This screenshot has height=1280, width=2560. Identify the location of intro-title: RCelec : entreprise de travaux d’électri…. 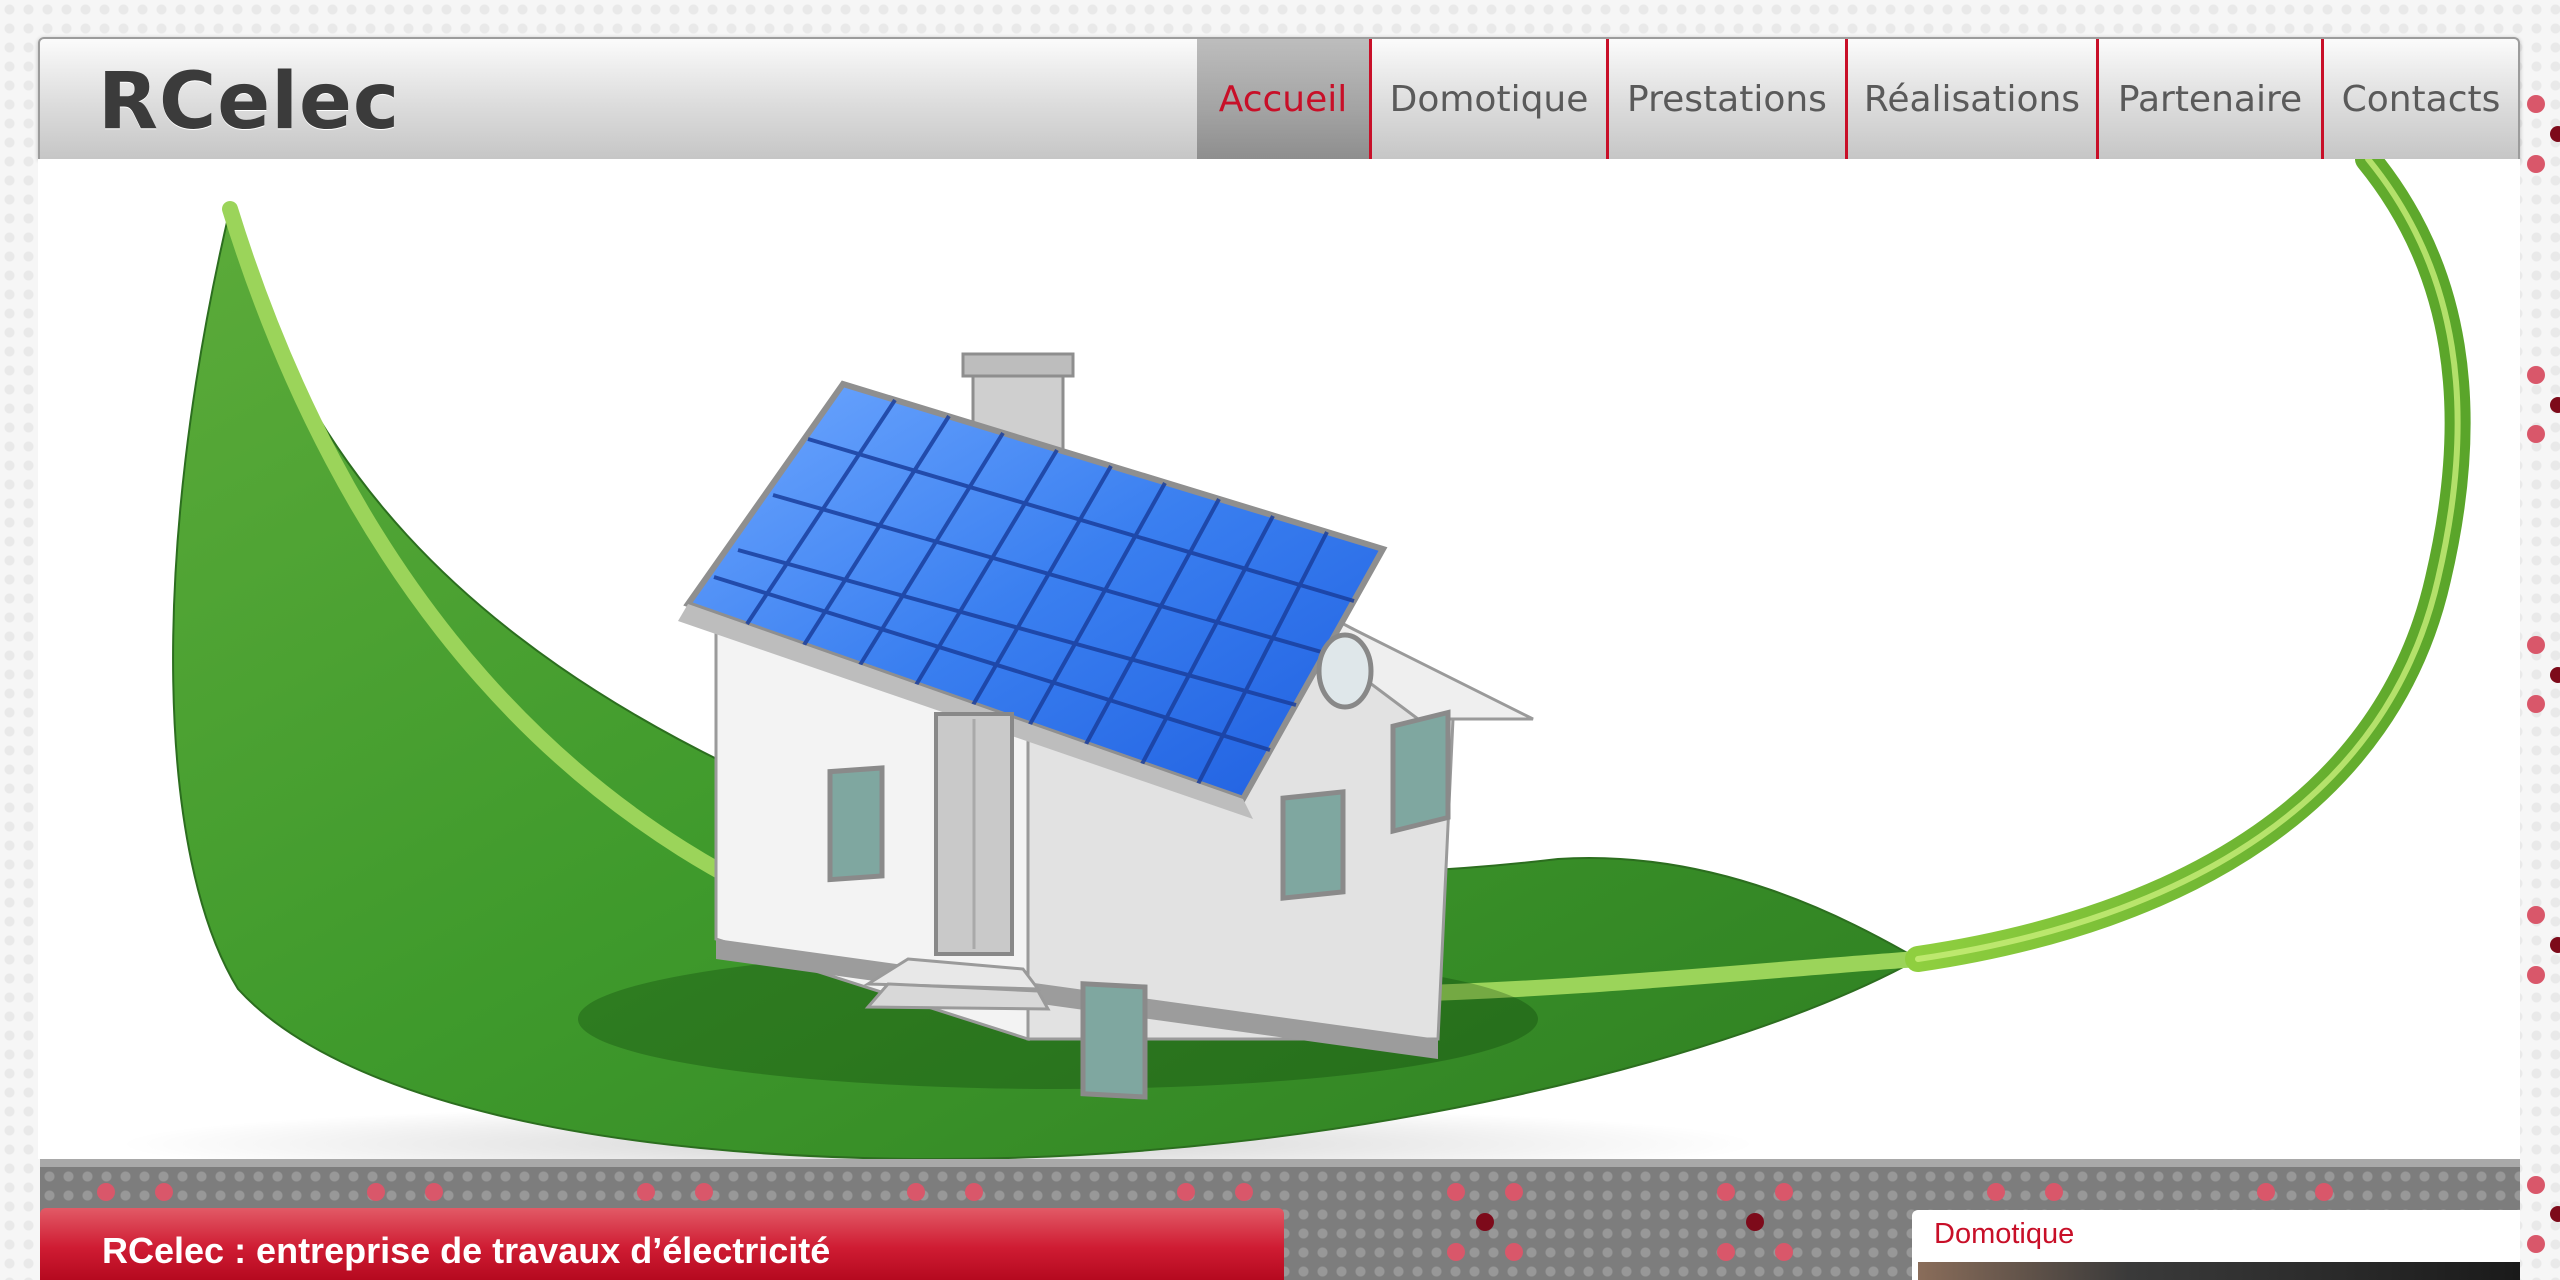
(466, 1250).